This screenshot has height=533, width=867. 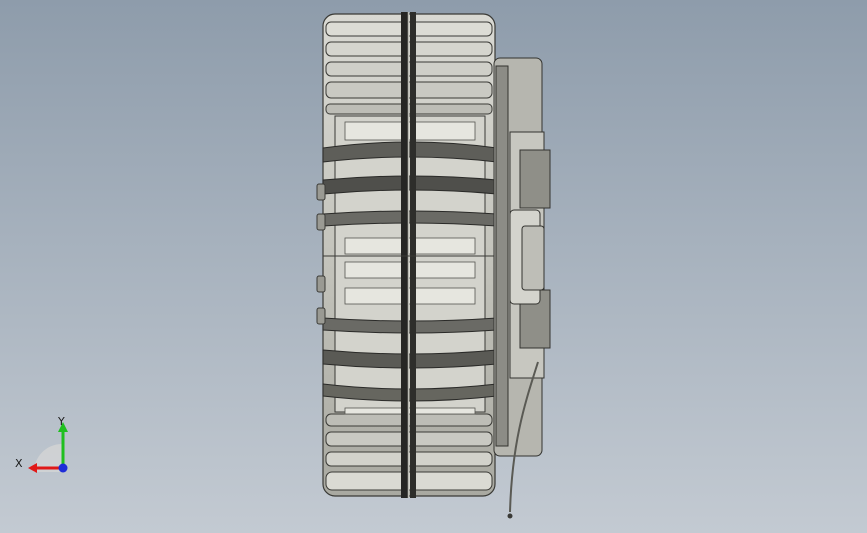 I want to click on z-axis-icon, so click(x=63, y=468).